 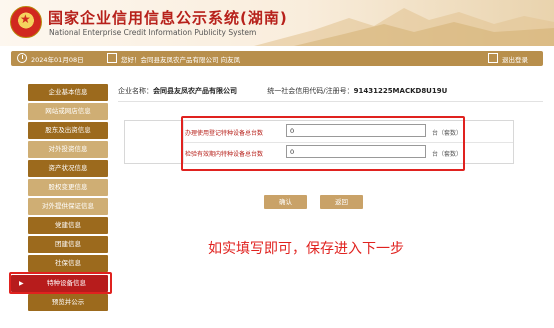 What do you see at coordinates (57, 60) in the screenshot?
I see `current-date: 2024年01月08日` at bounding box center [57, 60].